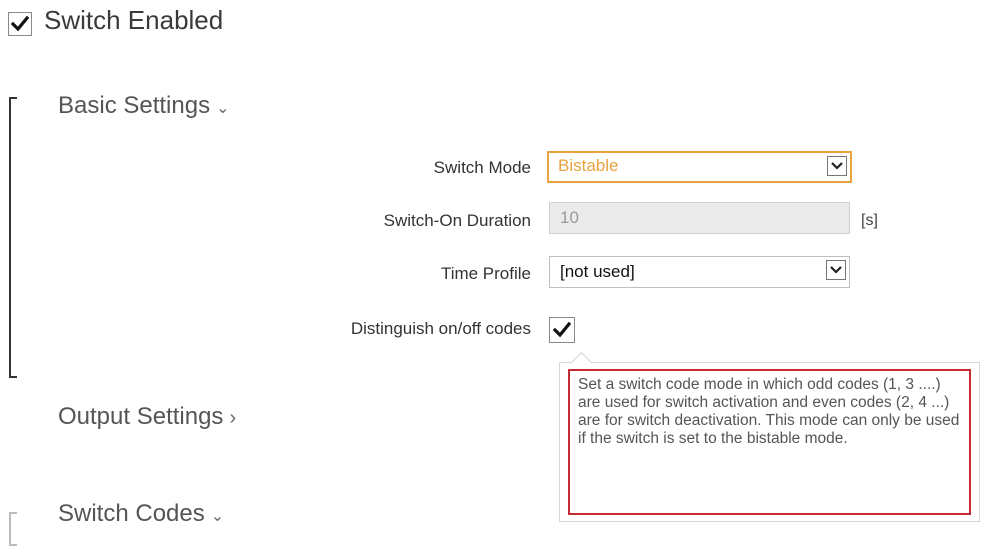 The image size is (982, 546). I want to click on switch-mode-value: Bistable, so click(588, 165).